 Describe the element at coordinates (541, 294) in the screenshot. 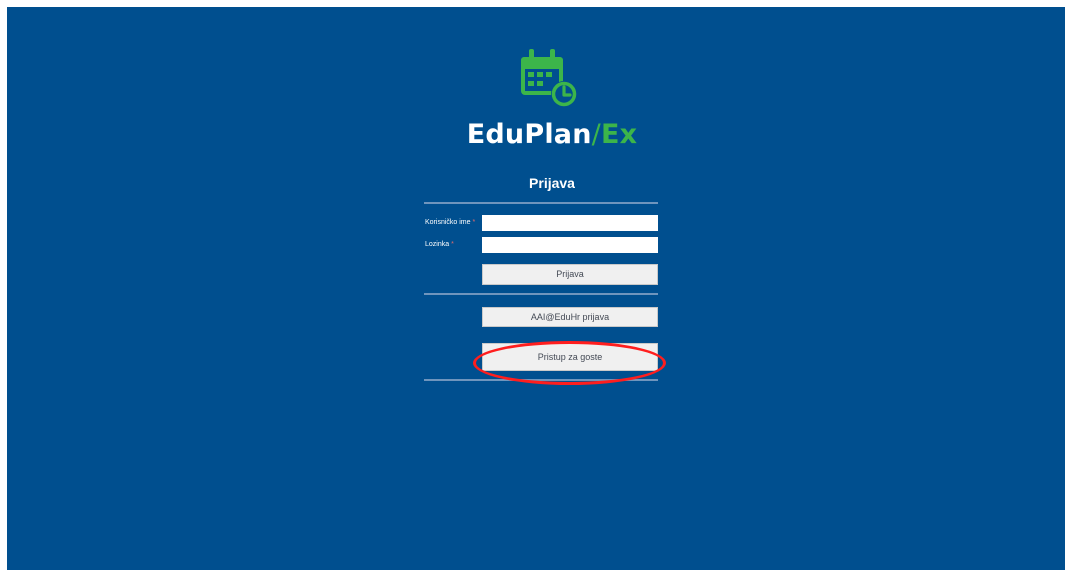

I see `divider-middle` at that location.